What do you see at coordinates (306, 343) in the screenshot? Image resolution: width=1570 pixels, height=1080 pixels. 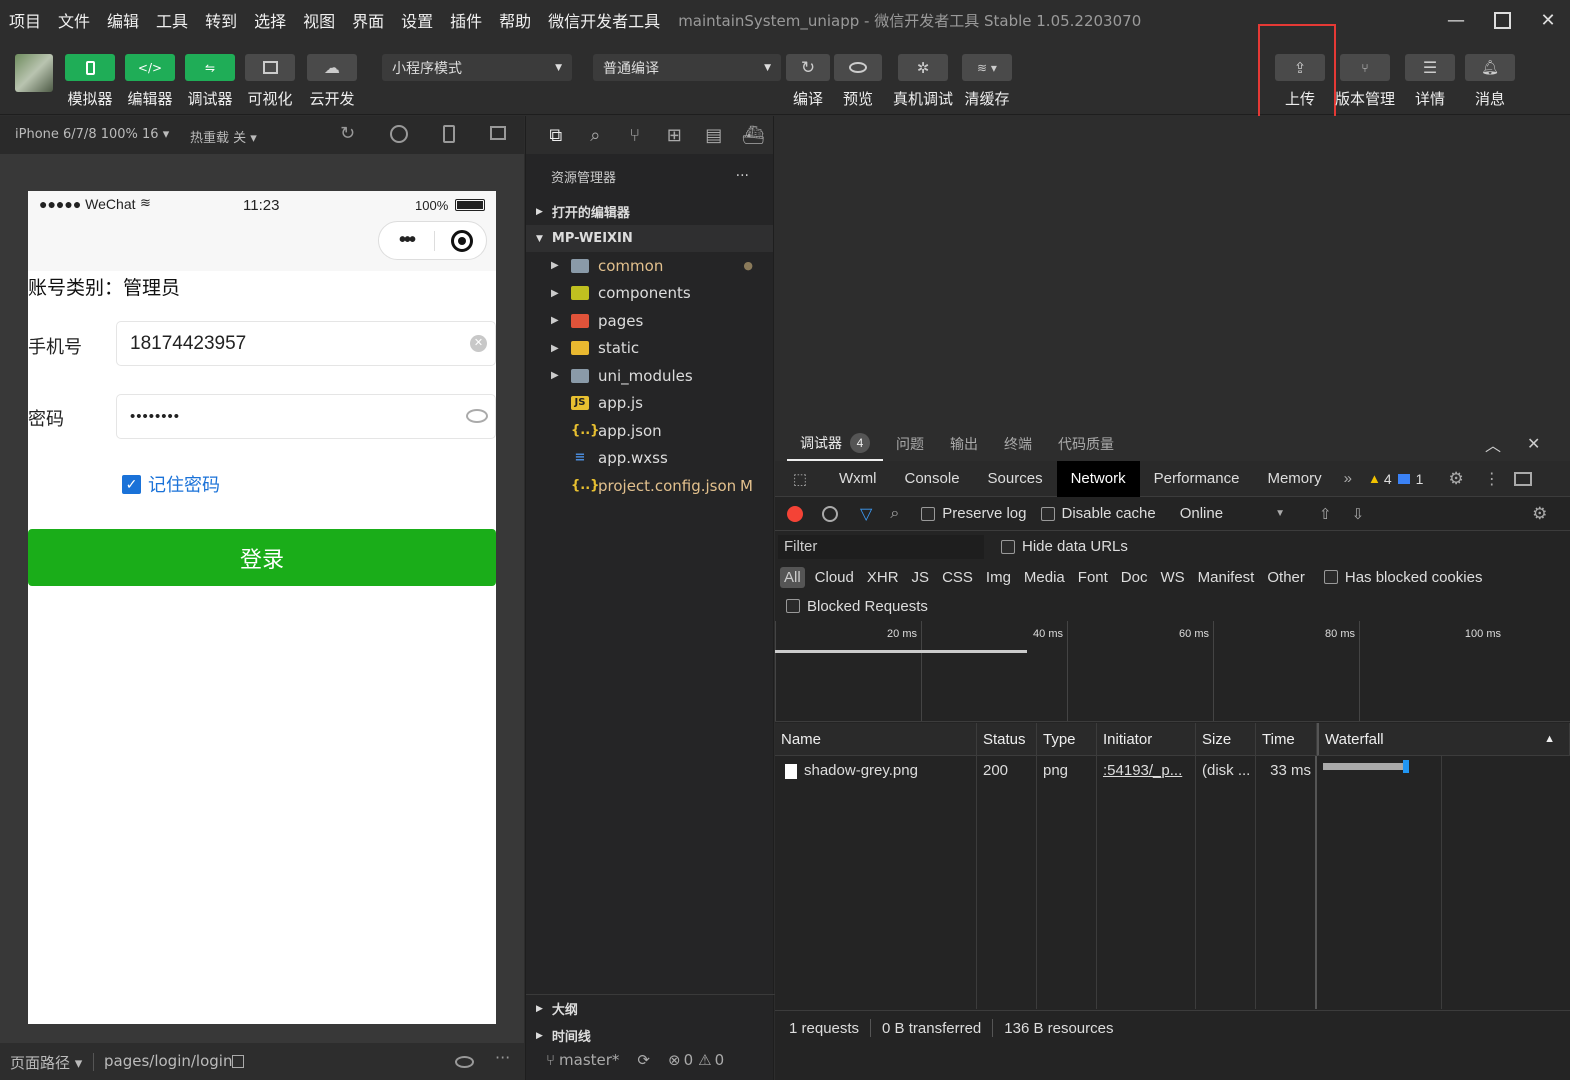 I see `phone-input: 18174423957 ✕` at bounding box center [306, 343].